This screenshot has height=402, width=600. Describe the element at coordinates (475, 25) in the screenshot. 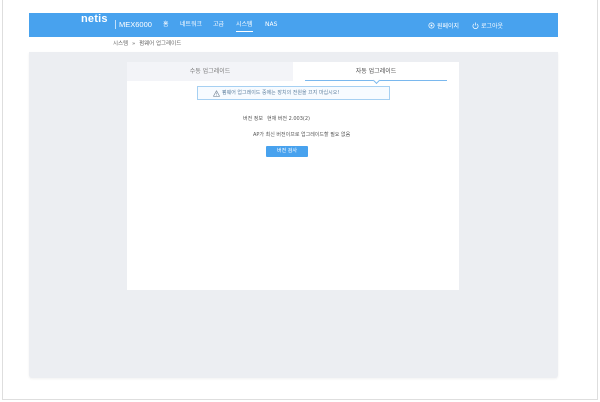

I see `power-icon` at that location.